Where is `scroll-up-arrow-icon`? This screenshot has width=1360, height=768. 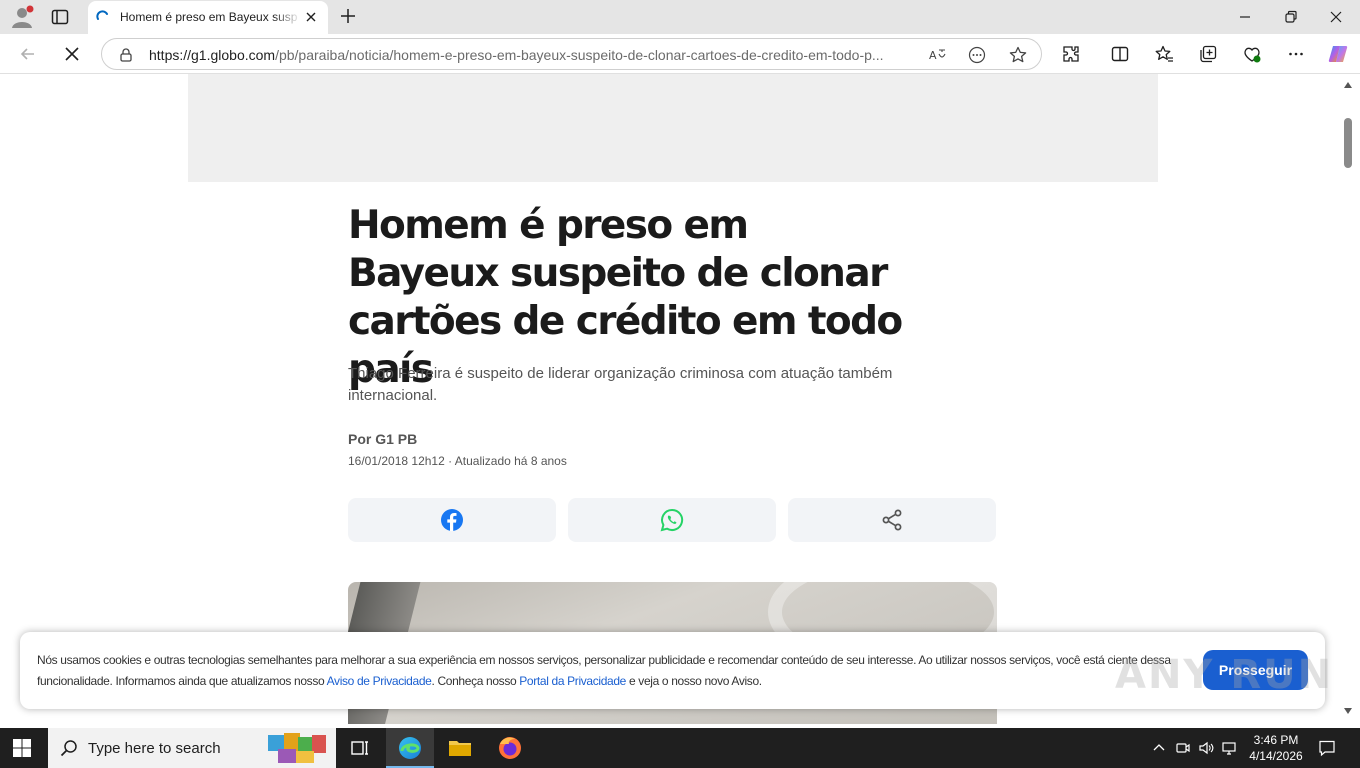 scroll-up-arrow-icon is located at coordinates (1348, 85).